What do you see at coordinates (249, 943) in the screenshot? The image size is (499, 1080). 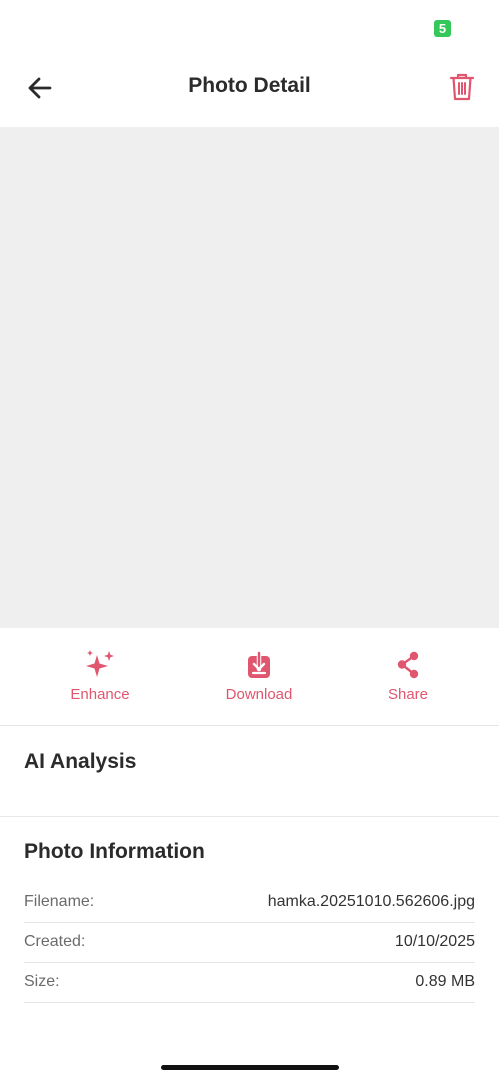 I see `info-row-created: Created: 10/10/2025` at bounding box center [249, 943].